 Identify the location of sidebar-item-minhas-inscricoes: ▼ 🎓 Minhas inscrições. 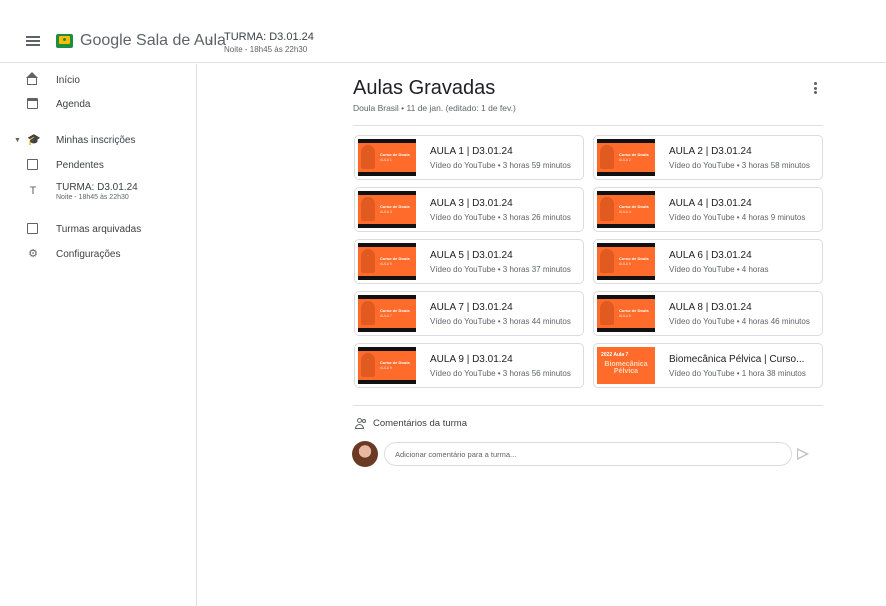
(98, 140).